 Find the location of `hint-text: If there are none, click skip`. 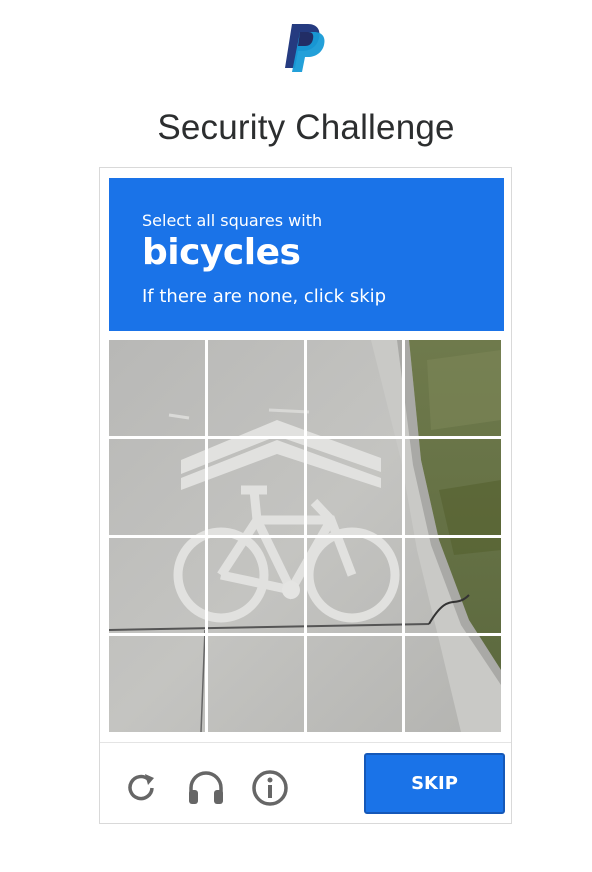

hint-text: If there are none, click skip is located at coordinates (264, 296).